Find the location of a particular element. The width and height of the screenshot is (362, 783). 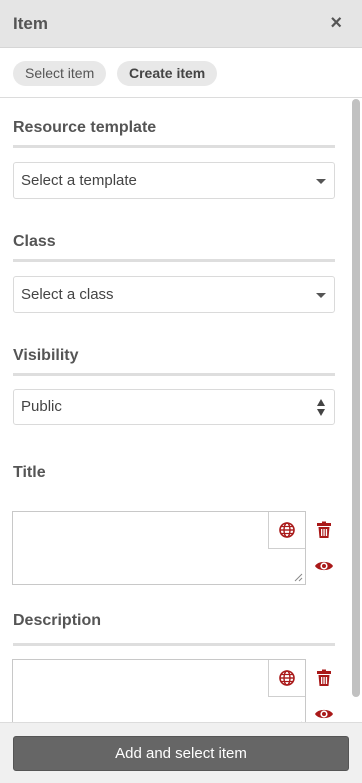

title-label: Title is located at coordinates (29, 472).